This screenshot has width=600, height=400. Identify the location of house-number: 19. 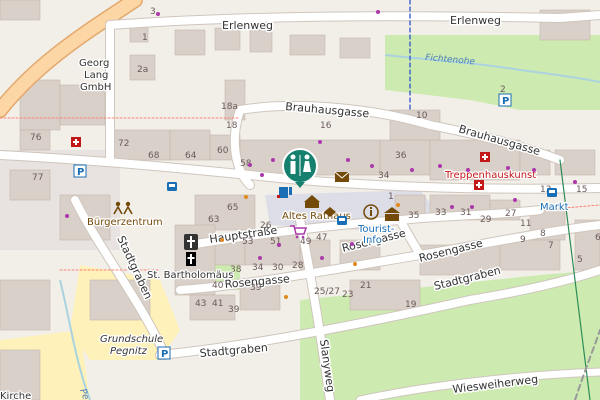
(411, 305).